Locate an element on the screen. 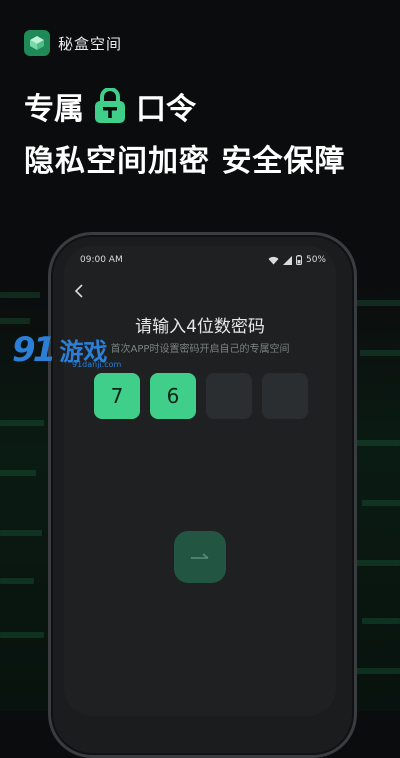 This screenshot has width=400, height=758. headline-part-1: 专属 is located at coordinates (54, 109).